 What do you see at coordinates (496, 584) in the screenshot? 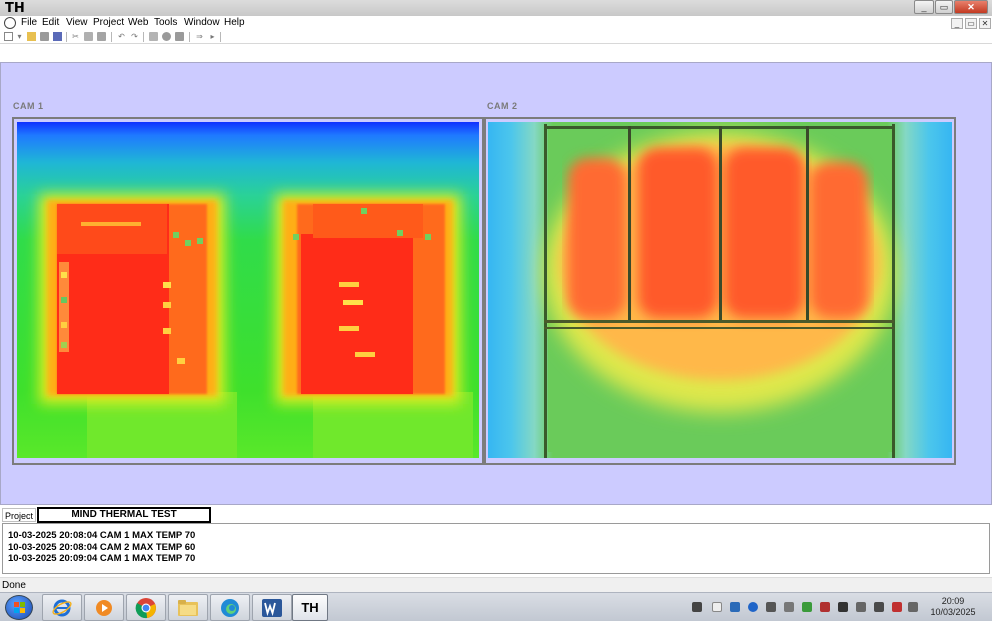
I see `status-bar: Done` at bounding box center [496, 584].